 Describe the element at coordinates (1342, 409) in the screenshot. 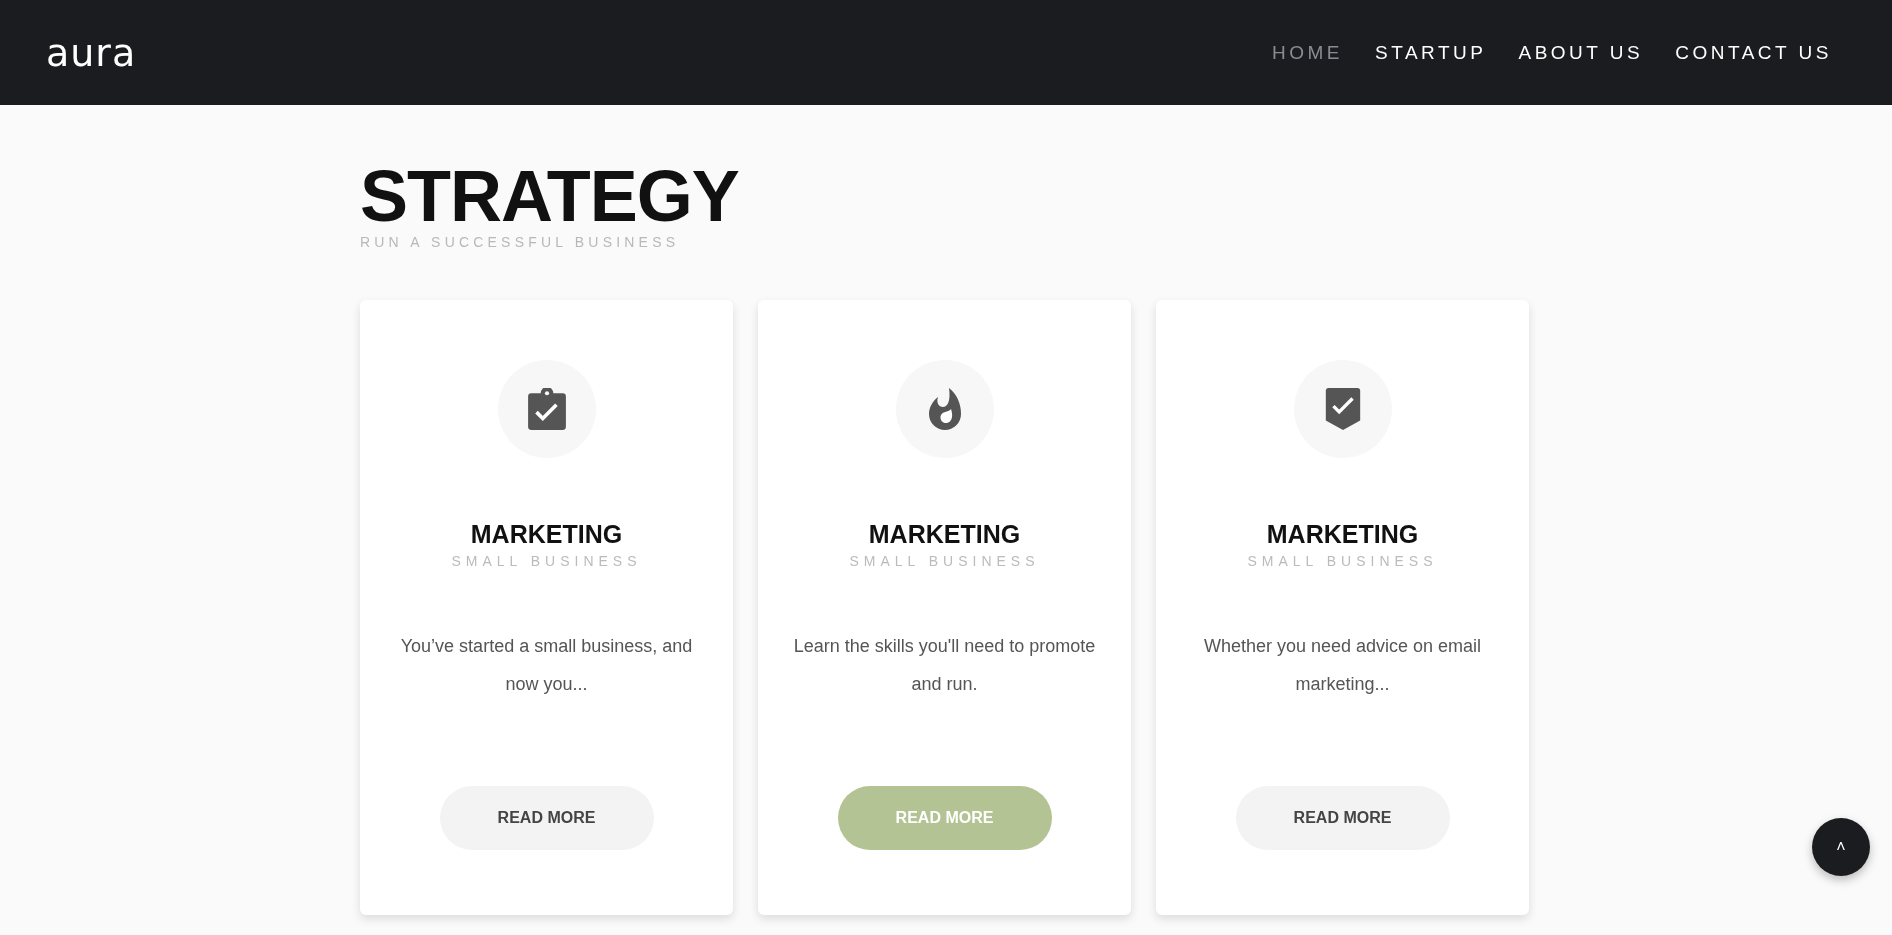

I see `shield-check-icon` at that location.